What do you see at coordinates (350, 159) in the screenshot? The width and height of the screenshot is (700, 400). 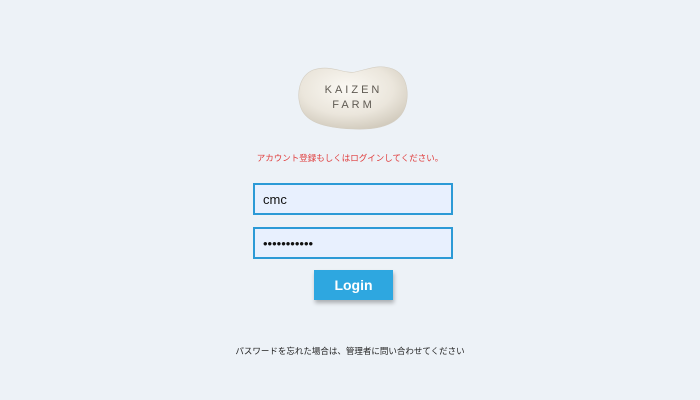 I see `login-error-message: アカウント登録もしくはログインしてください。` at bounding box center [350, 159].